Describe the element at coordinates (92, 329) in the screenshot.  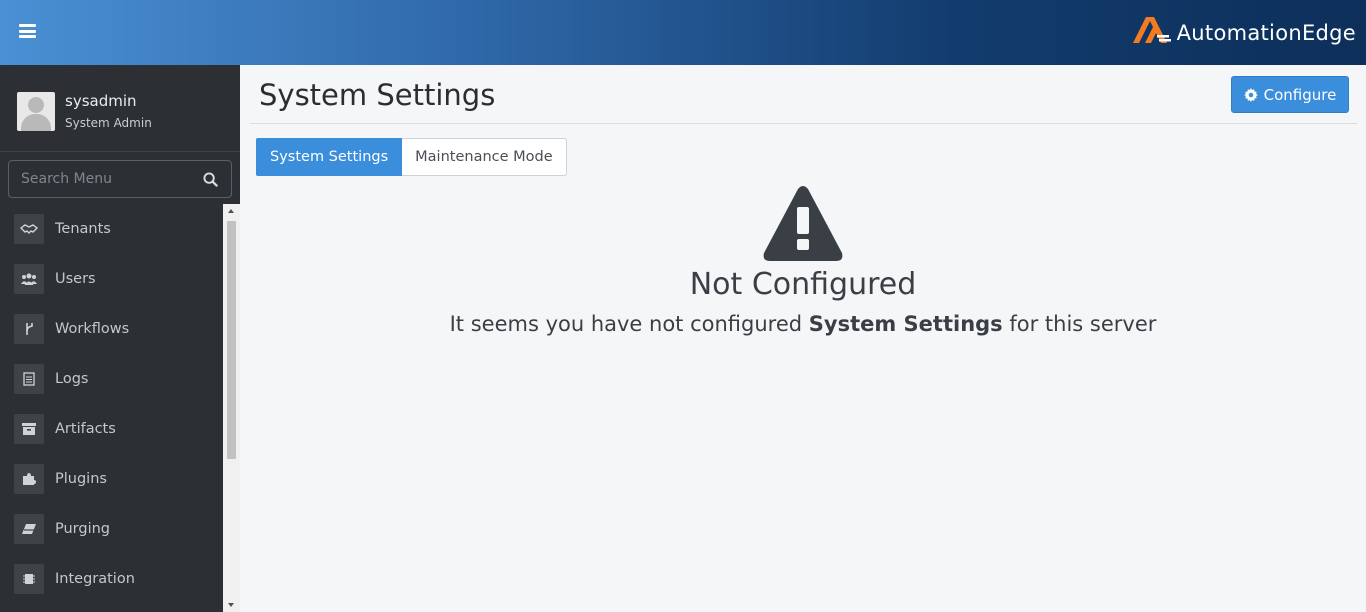
I see `sidebar-item-label: Workflows` at that location.